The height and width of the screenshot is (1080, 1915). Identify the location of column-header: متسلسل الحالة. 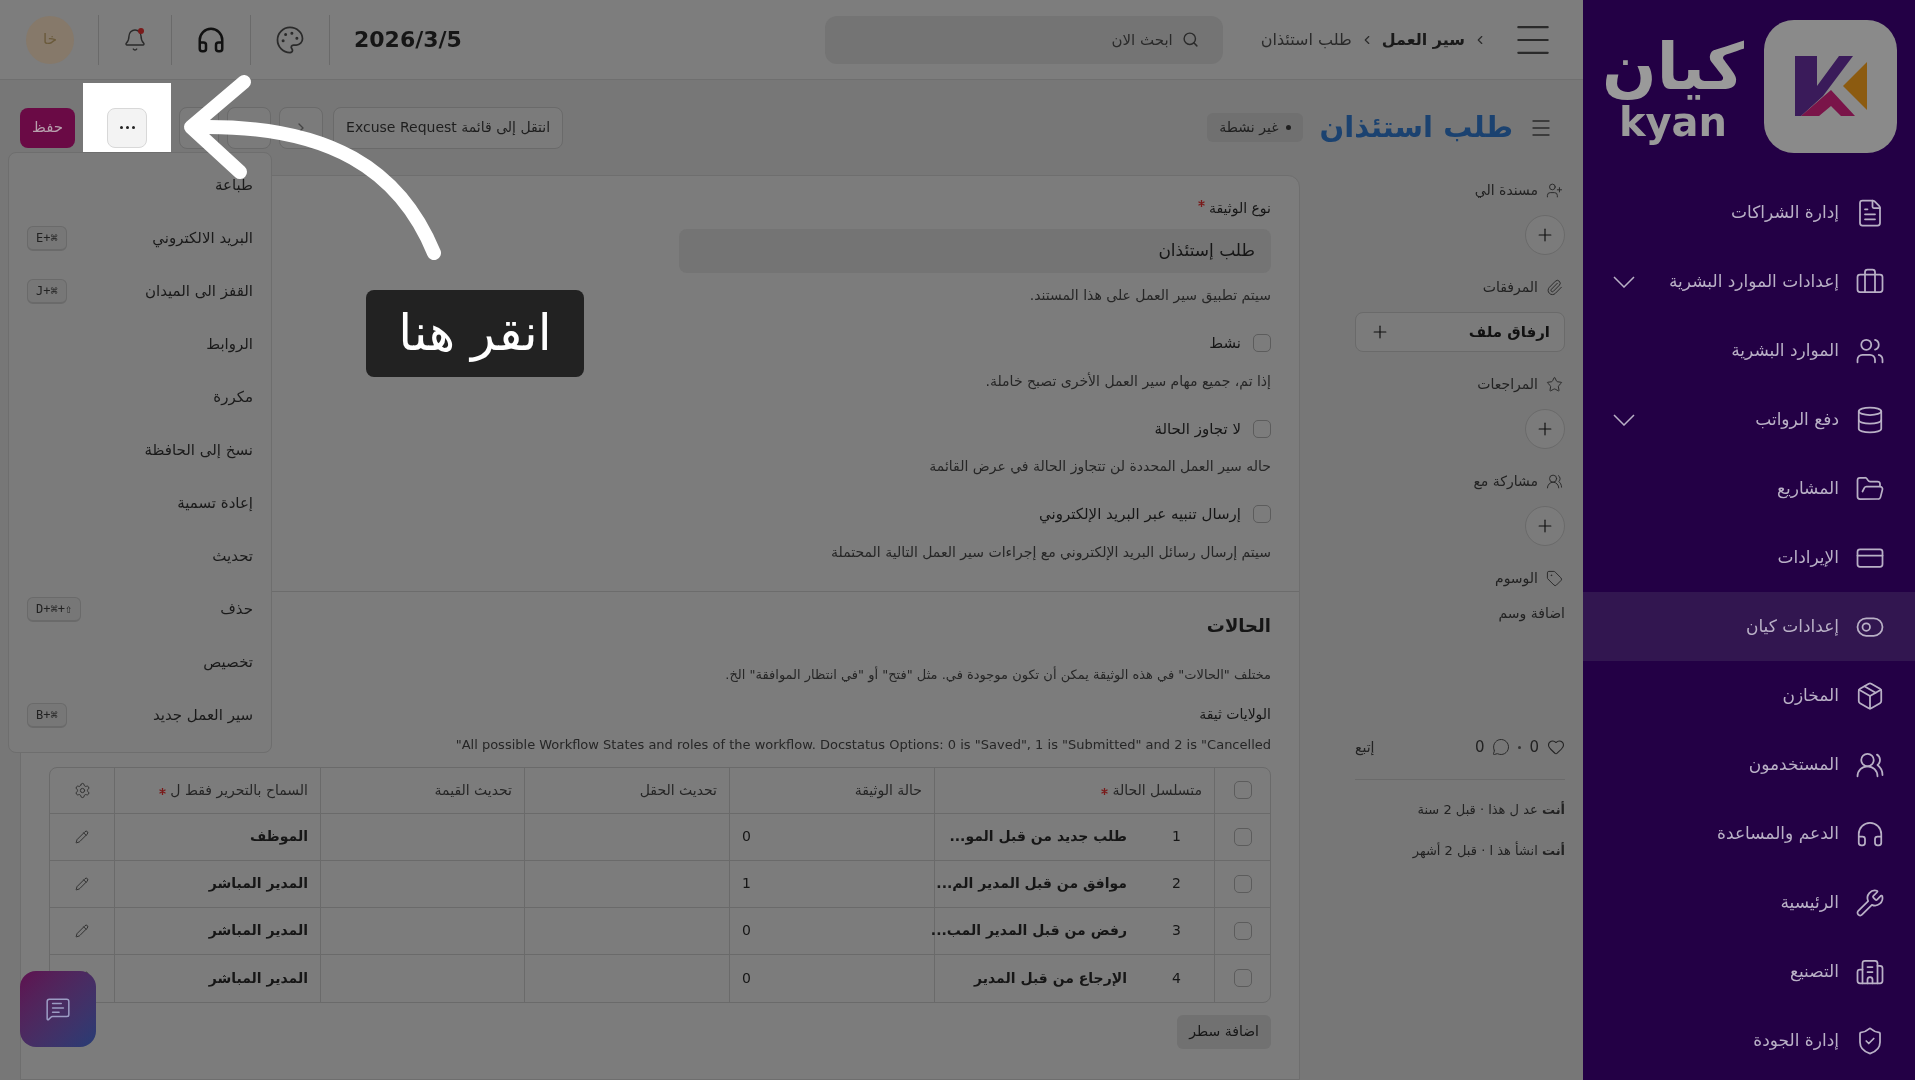
(1157, 790).